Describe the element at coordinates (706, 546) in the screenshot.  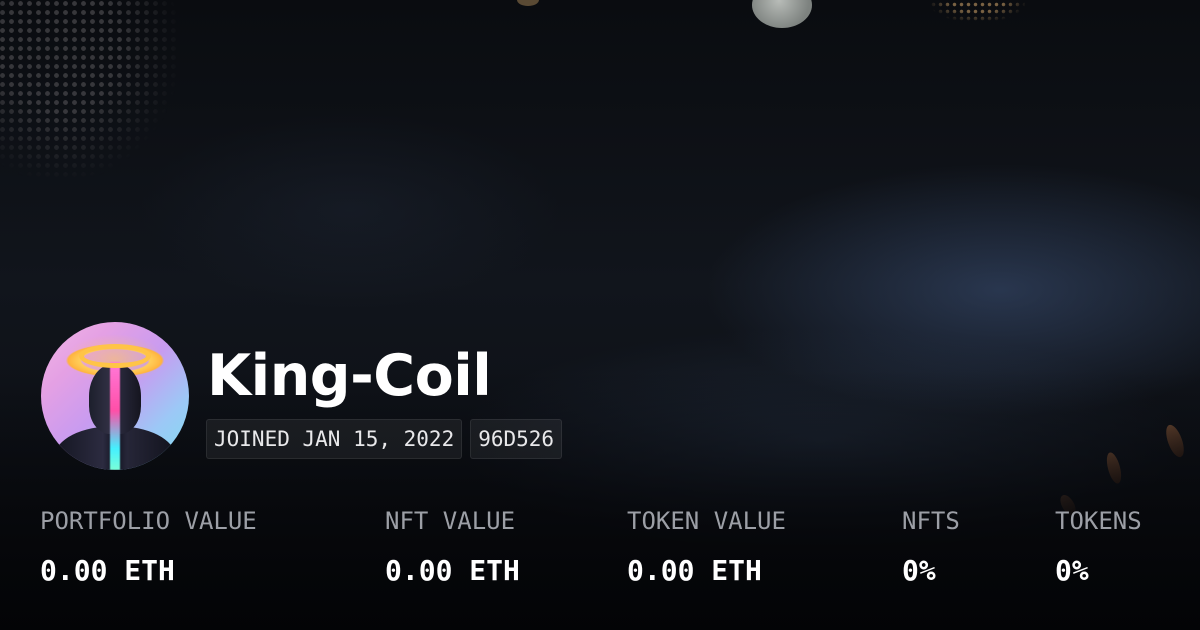
I see `stat-token-value: TOKEN VALUE 0.00 ETH` at that location.